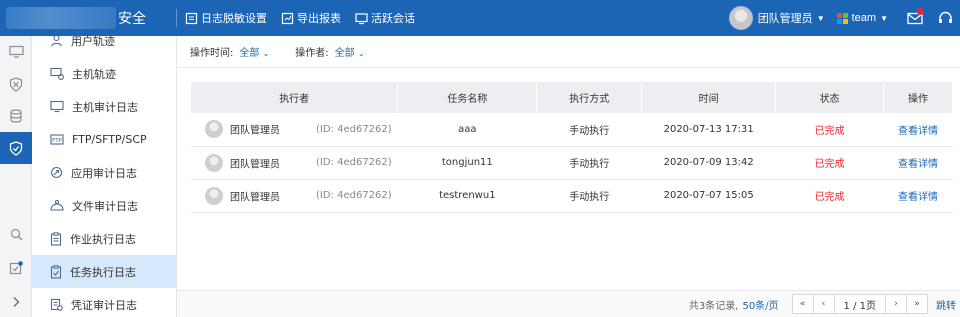  I want to click on menu-item-label: 任务执行日志, so click(103, 272).